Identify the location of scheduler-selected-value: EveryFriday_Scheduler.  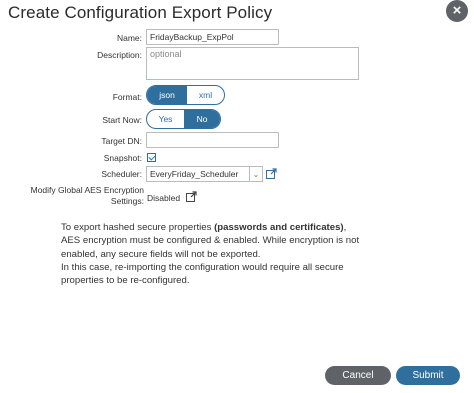
(194, 174).